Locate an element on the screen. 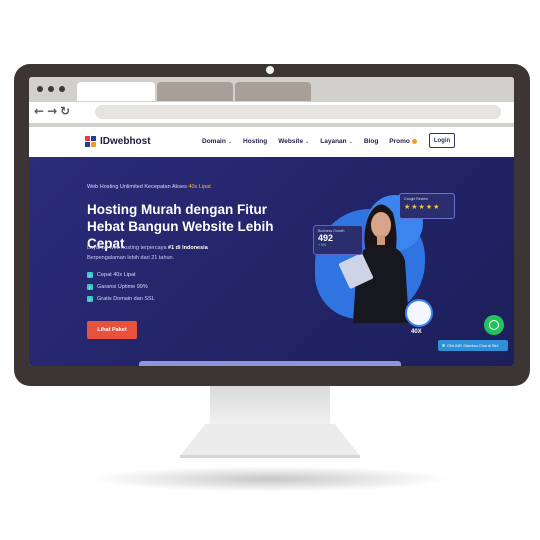 This screenshot has height=540, width=540. speed-gauge-icon is located at coordinates (419, 313).